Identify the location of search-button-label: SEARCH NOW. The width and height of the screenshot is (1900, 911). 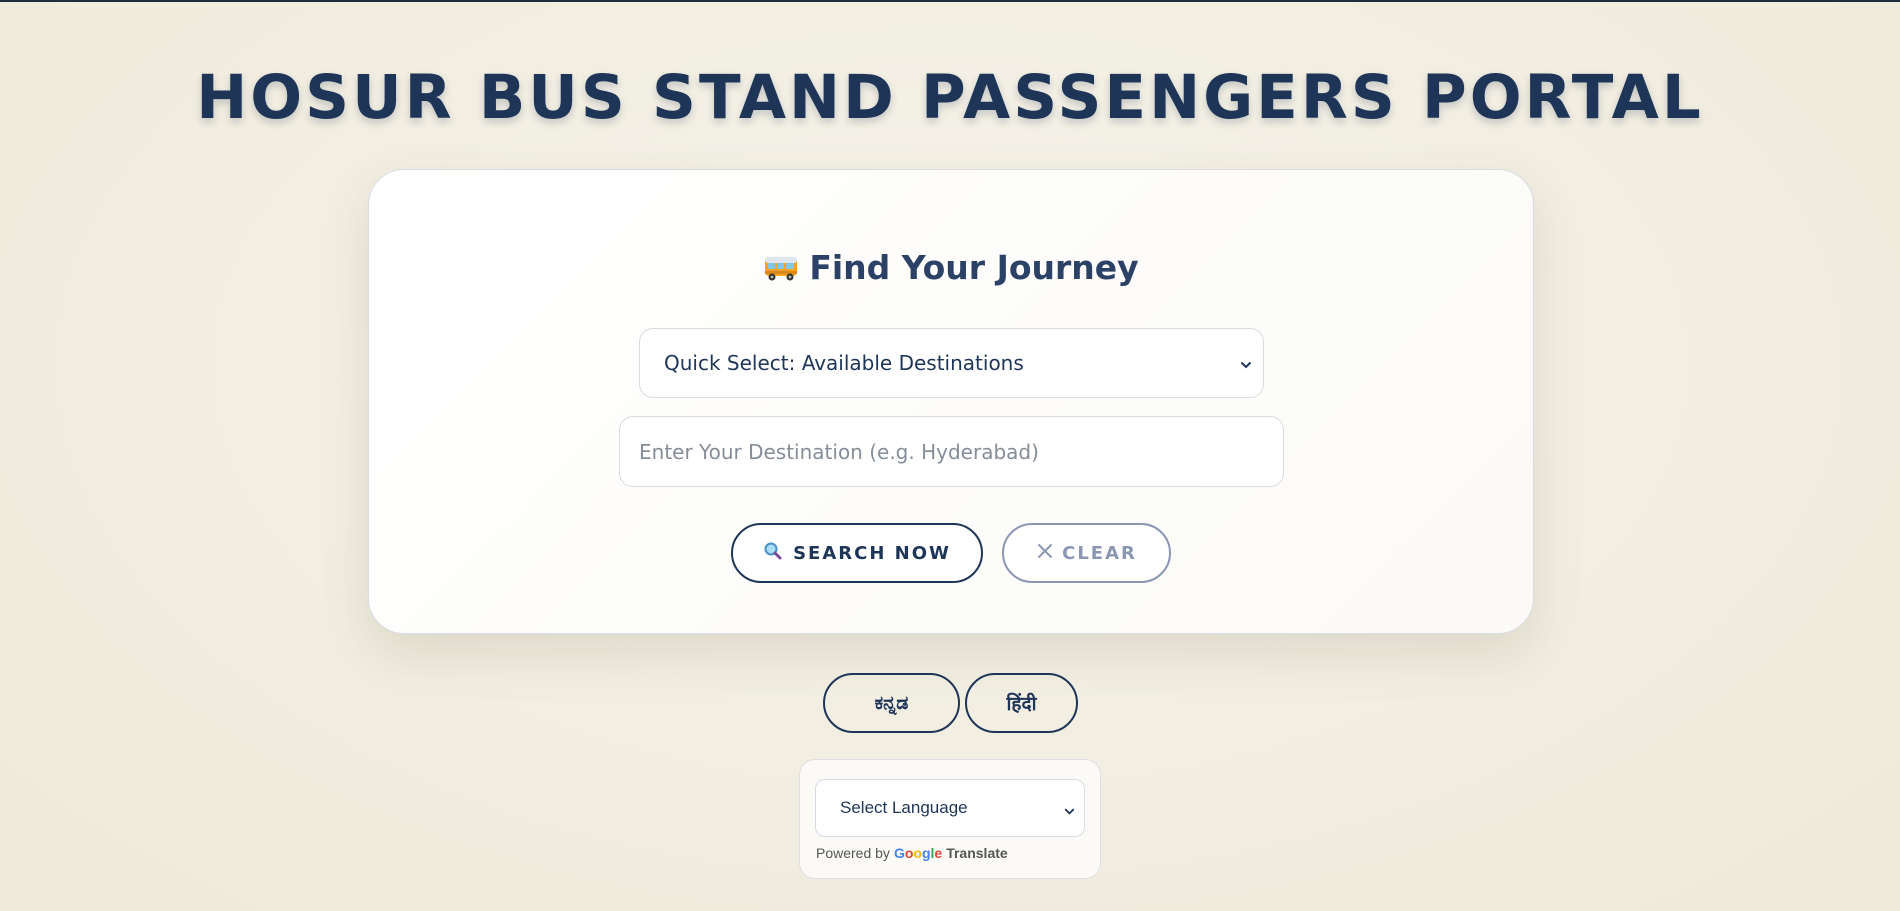
(872, 553).